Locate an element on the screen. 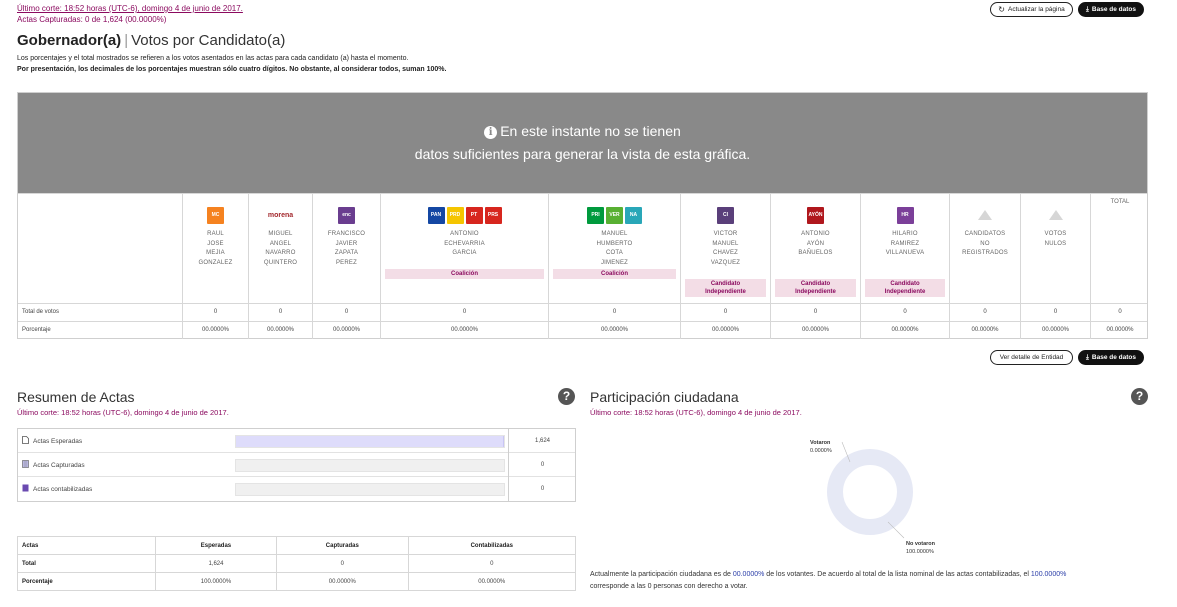 The width and height of the screenshot is (1177, 607). table-header: Capturadas is located at coordinates (342, 545).